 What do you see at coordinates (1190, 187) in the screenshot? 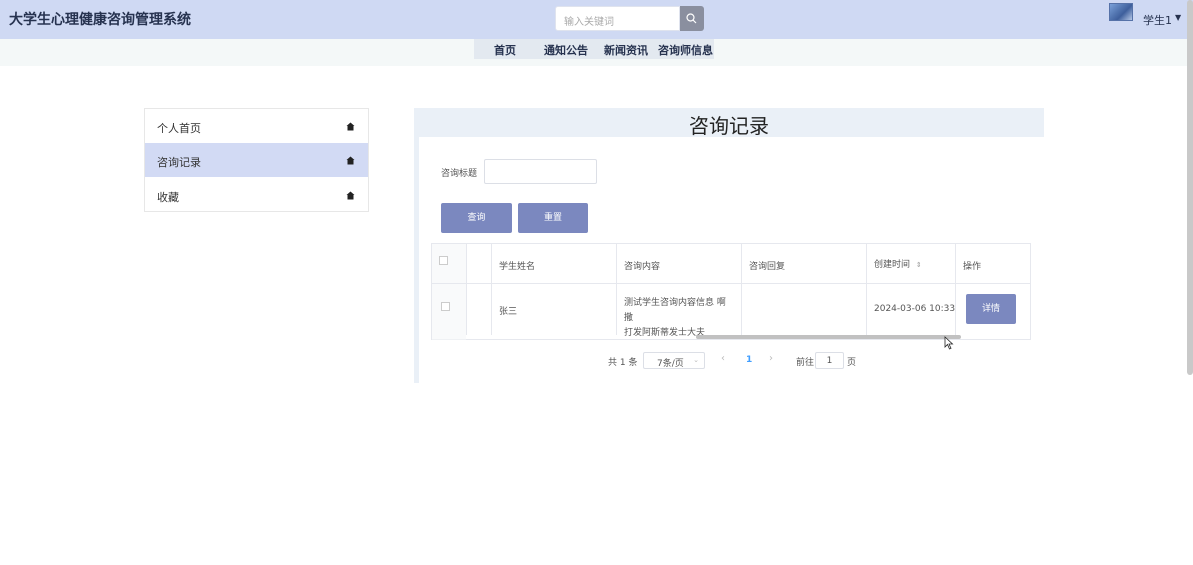
I see `vertical-scrollbar` at bounding box center [1190, 187].